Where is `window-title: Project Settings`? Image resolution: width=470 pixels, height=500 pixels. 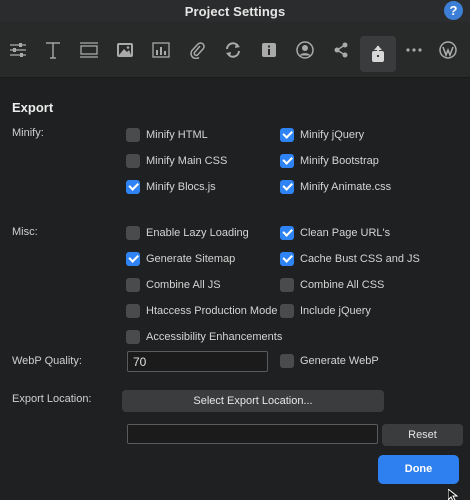 window-title: Project Settings is located at coordinates (235, 11).